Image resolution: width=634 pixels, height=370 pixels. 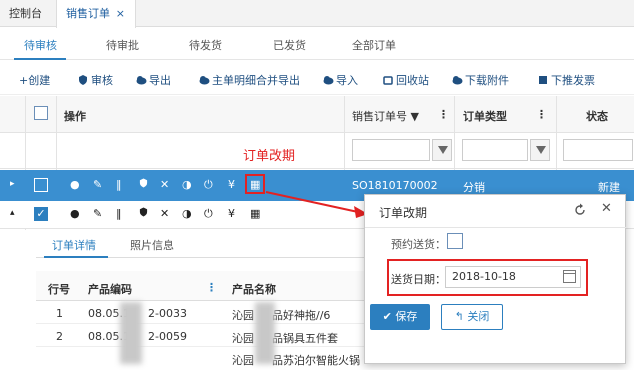 I want to click on close-button: ↰ 关闭, so click(x=472, y=317).